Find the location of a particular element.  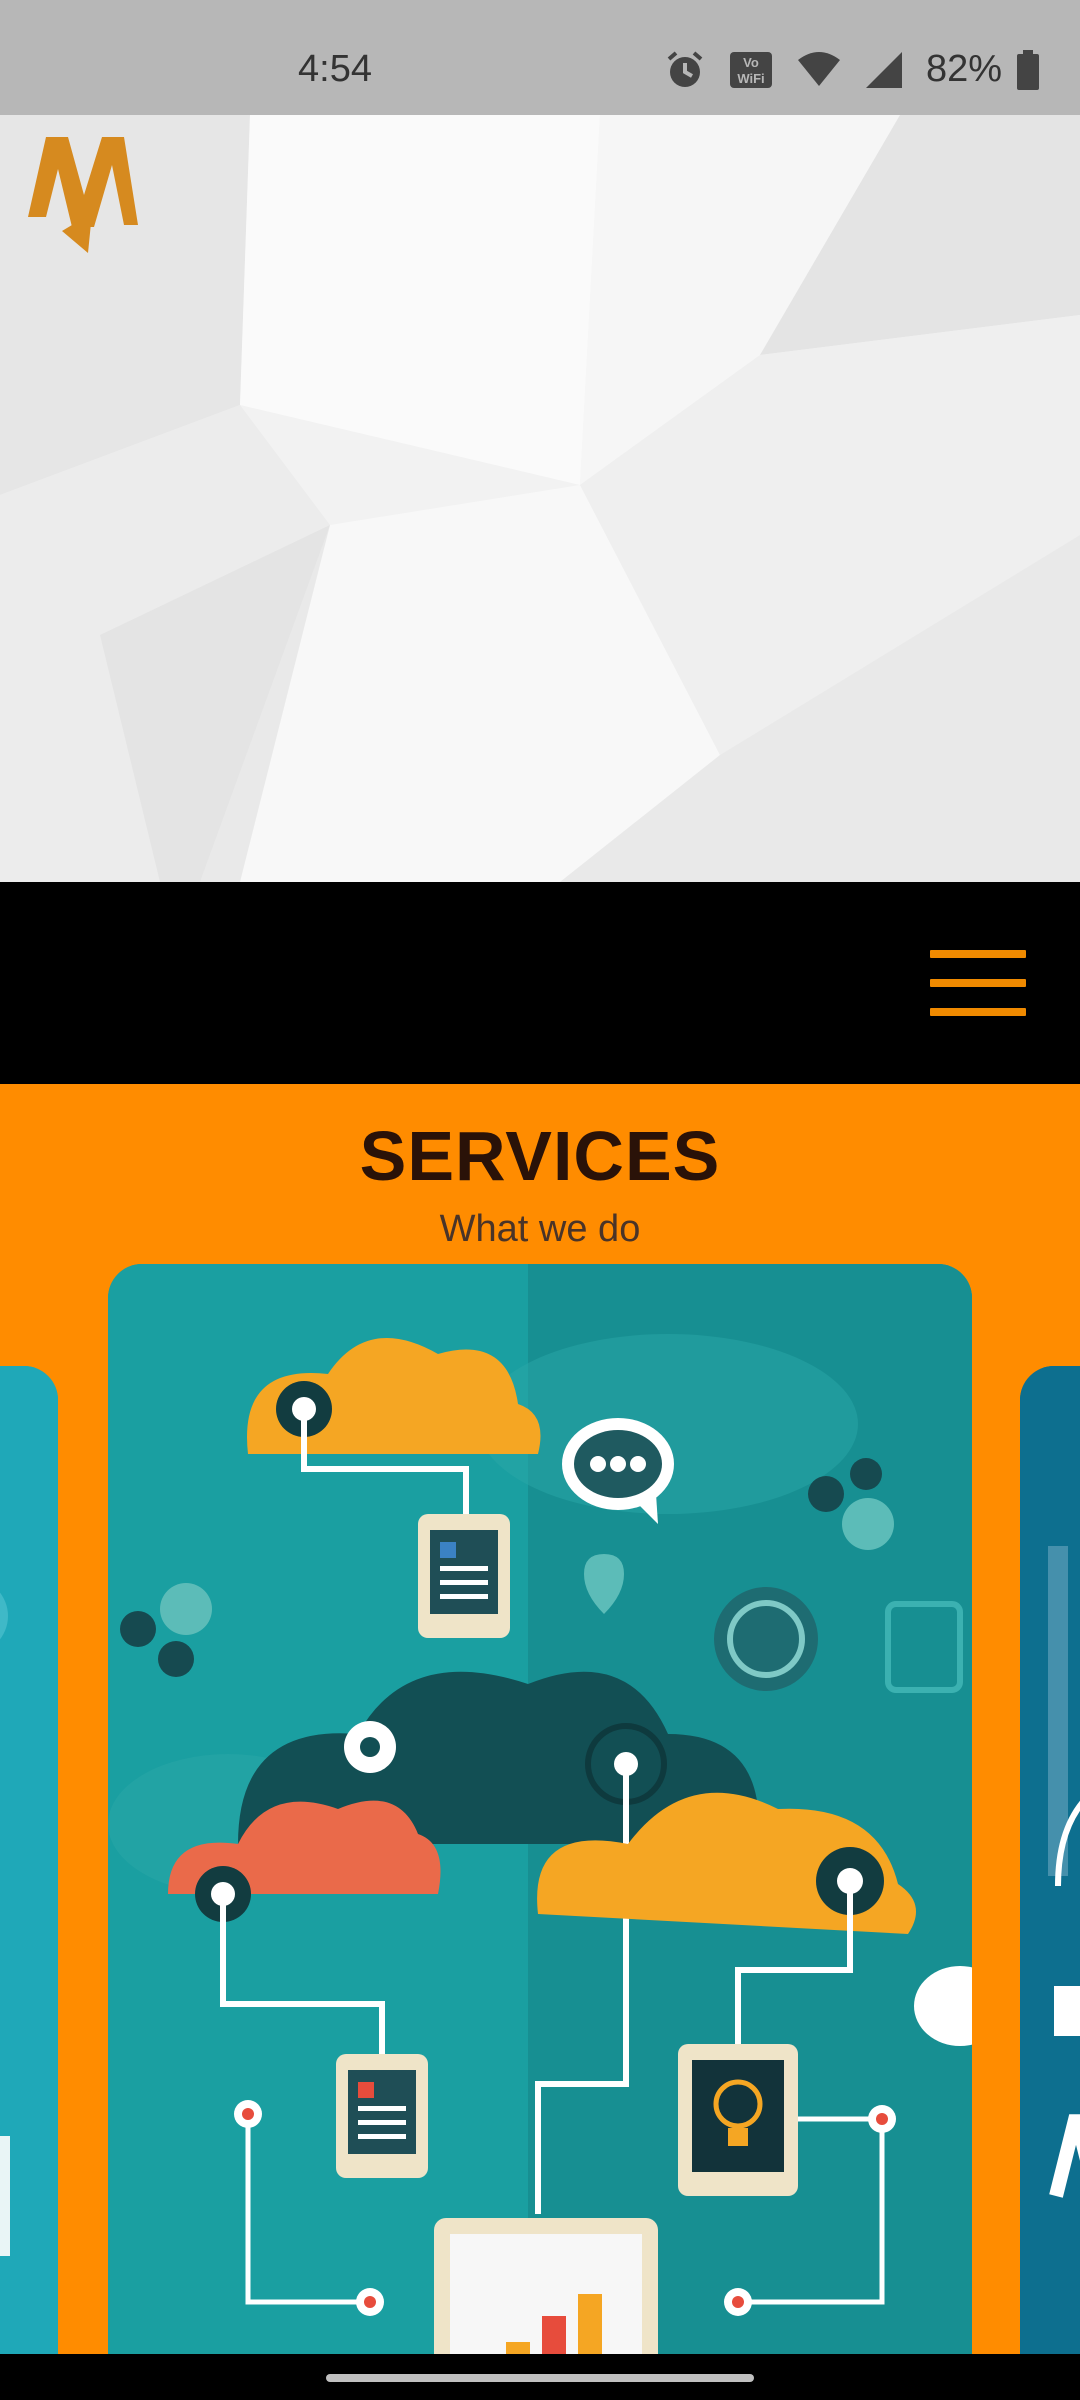

signal-icon is located at coordinates (883, 69).